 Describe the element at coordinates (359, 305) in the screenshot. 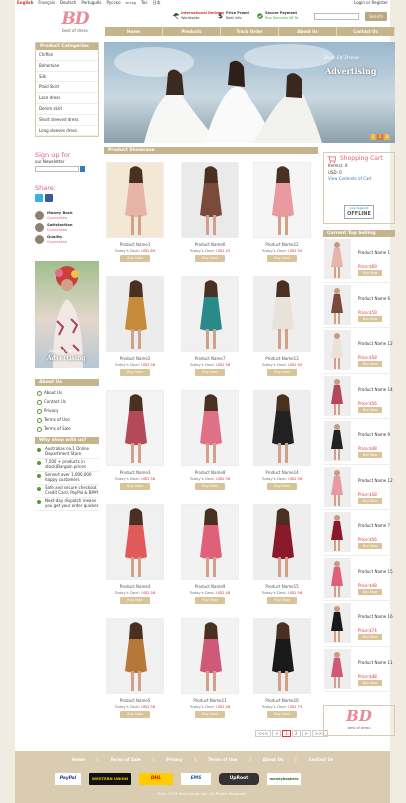

I see `top-seller-item: Product Name 6 Price:$59 Buy Now` at that location.